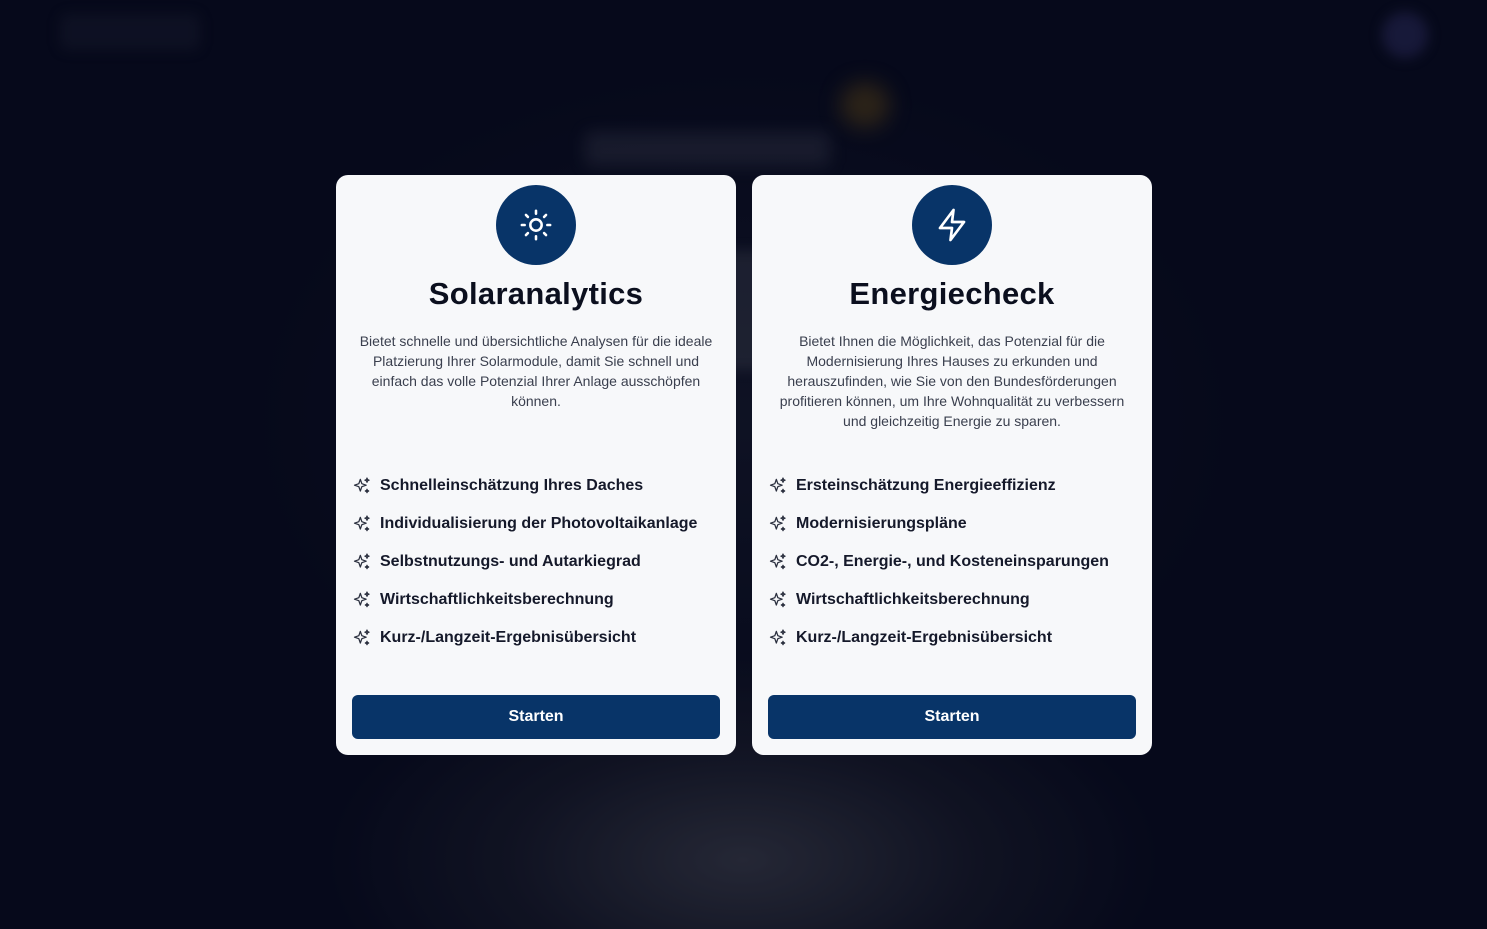 The width and height of the screenshot is (1487, 929). I want to click on feature-item: Selbstnutzungs- und Autarkiegrad, so click(536, 562).